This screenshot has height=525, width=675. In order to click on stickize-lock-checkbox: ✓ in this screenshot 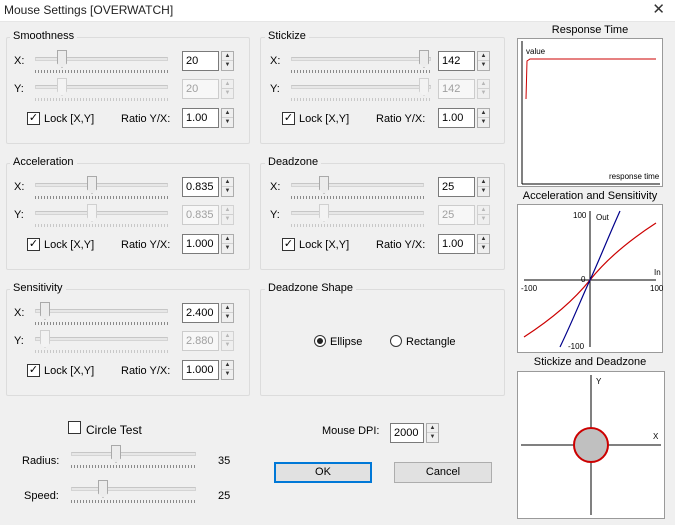, I will do `click(288, 118)`.